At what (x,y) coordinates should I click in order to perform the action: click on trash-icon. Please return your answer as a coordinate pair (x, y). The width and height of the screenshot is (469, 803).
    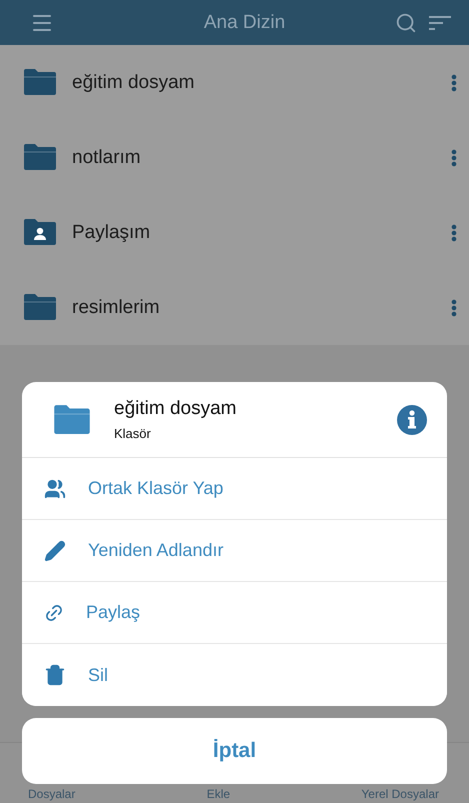
    Looking at the image, I should click on (55, 675).